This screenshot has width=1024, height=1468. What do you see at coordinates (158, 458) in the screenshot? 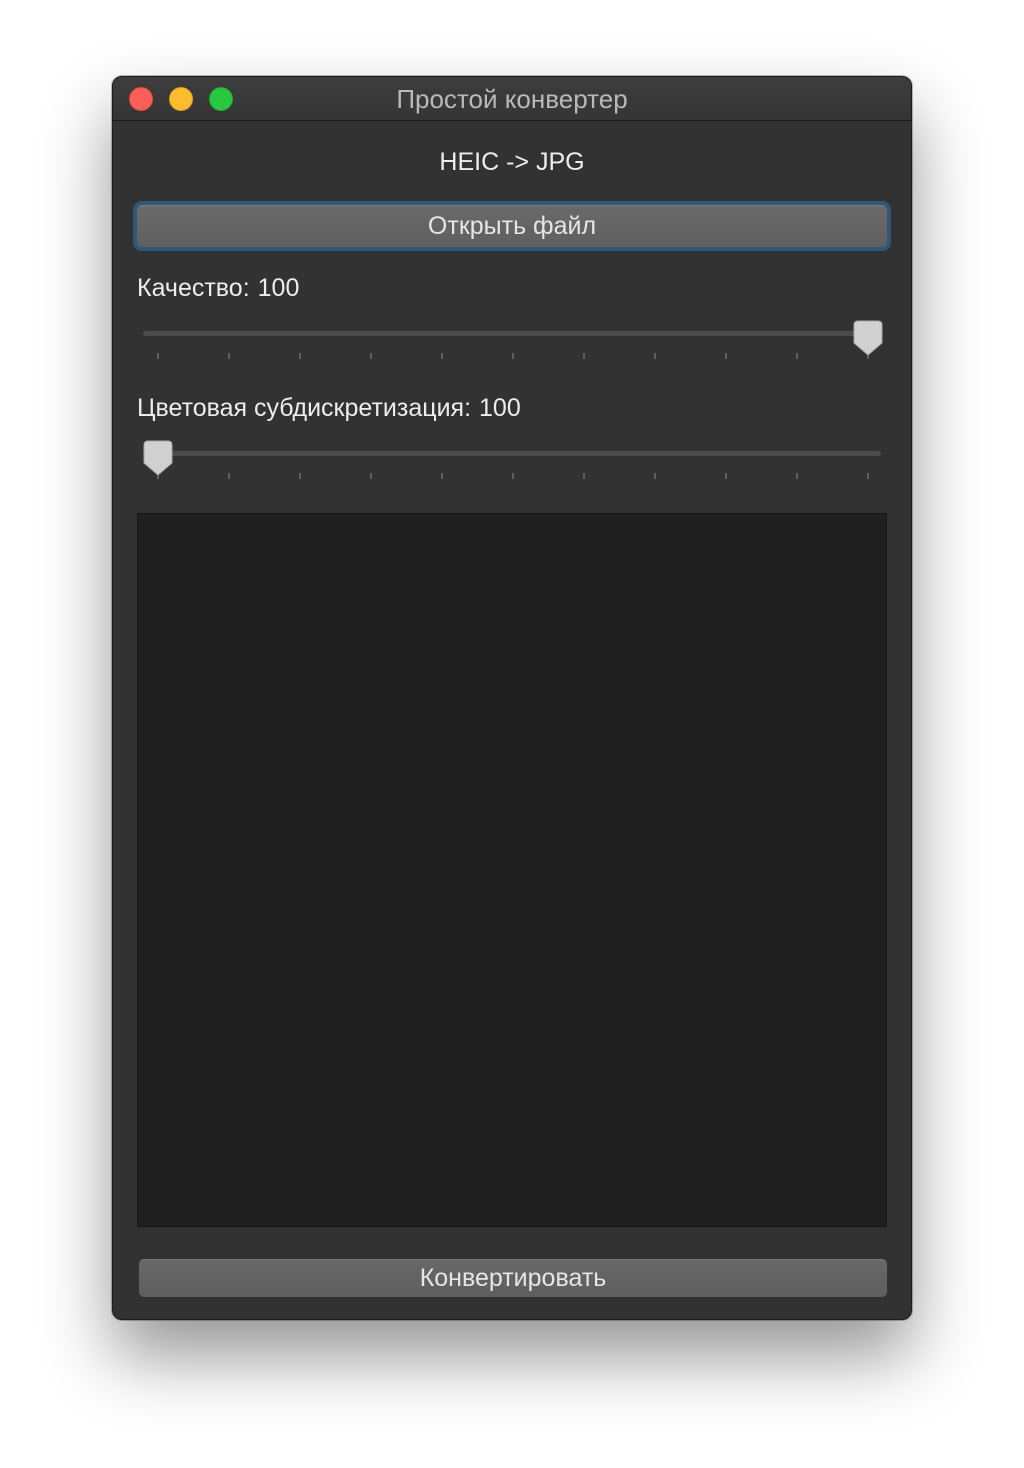
I see `chroma-slider-thumb` at bounding box center [158, 458].